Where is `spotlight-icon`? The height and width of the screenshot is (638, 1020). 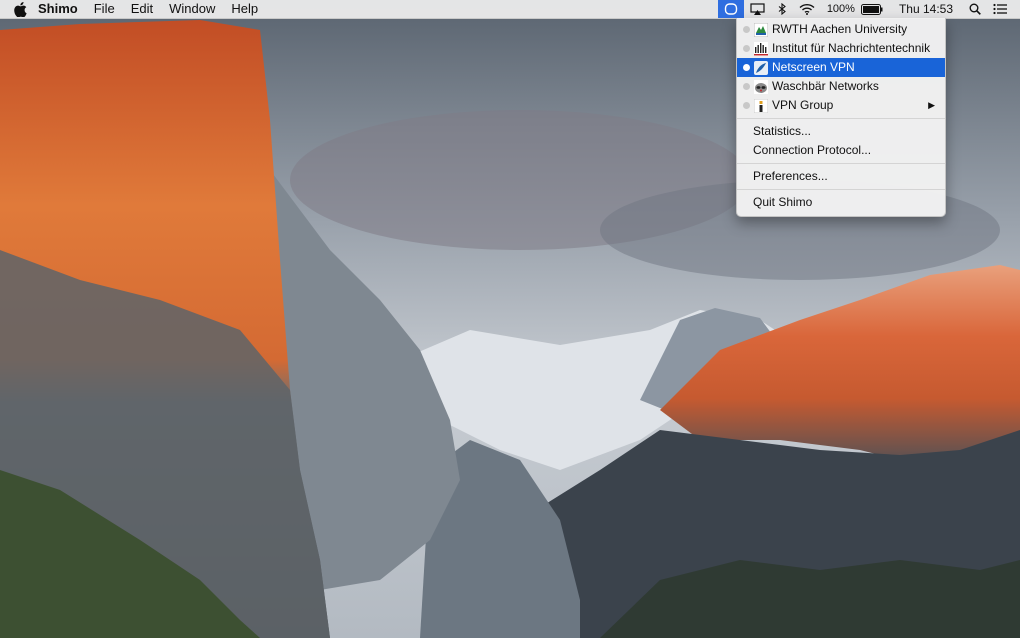 spotlight-icon is located at coordinates (975, 9).